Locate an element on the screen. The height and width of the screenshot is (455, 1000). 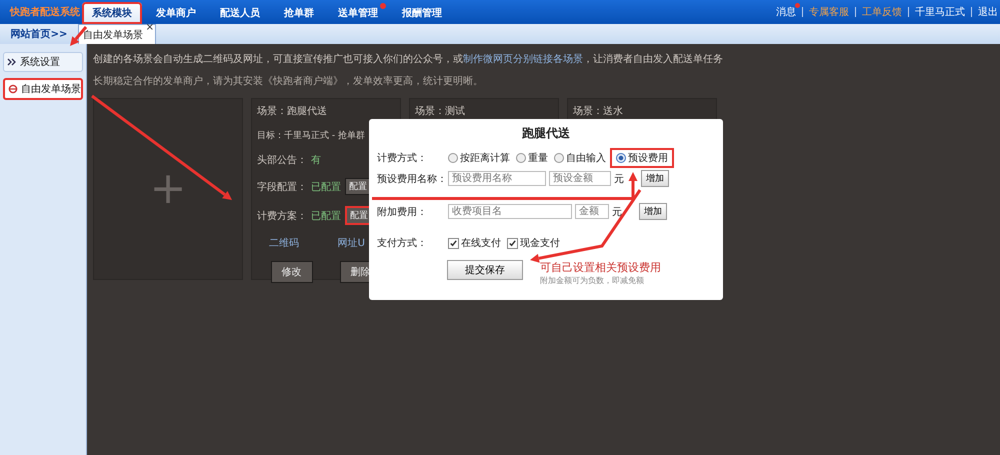
field-label: 预设费用名称： is located at coordinates (411, 179).